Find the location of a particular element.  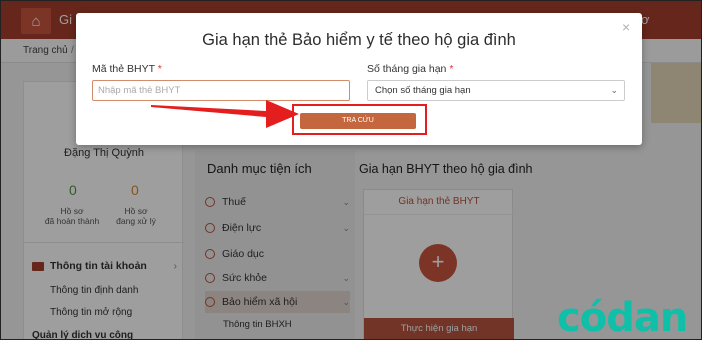

months-label: Số tháng gia hạn * is located at coordinates (410, 69).